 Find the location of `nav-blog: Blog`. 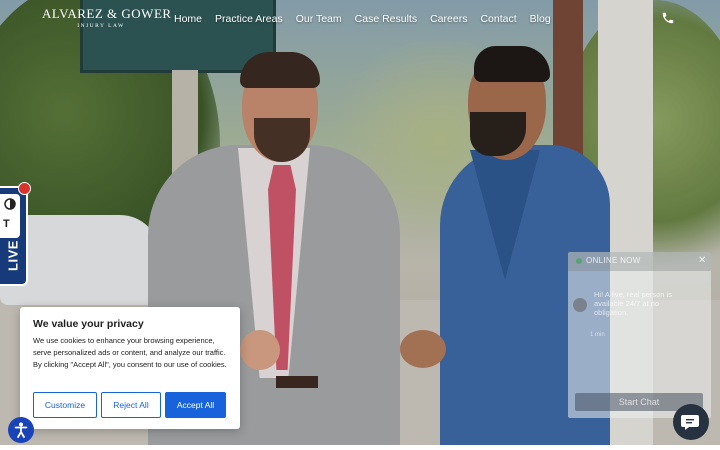

nav-blog: Blog is located at coordinates (540, 19).